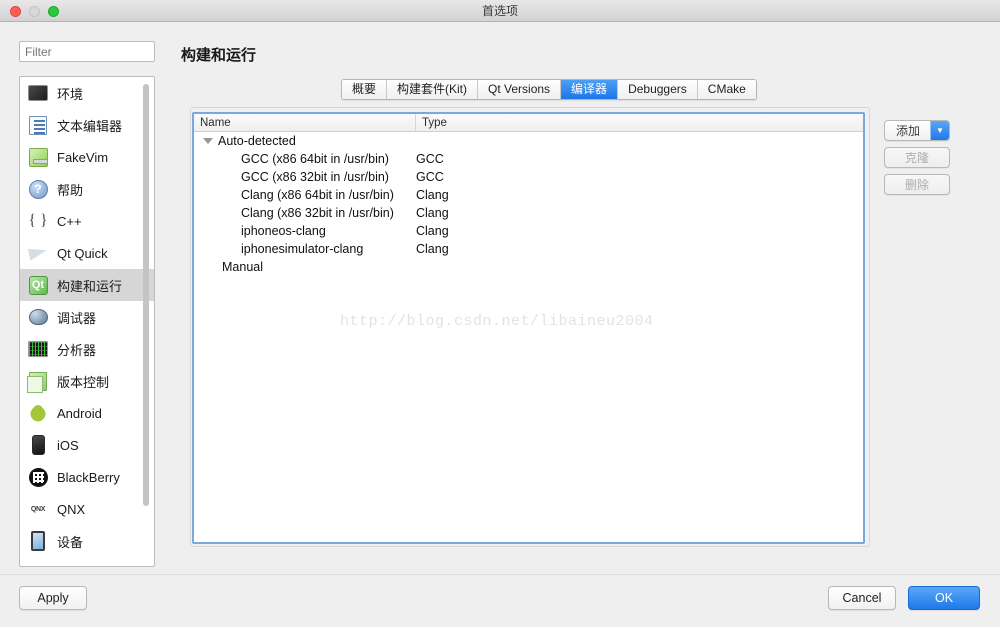 Image resolution: width=1000 pixels, height=627 pixels. I want to click on window-title: 首选项, so click(499, 11).